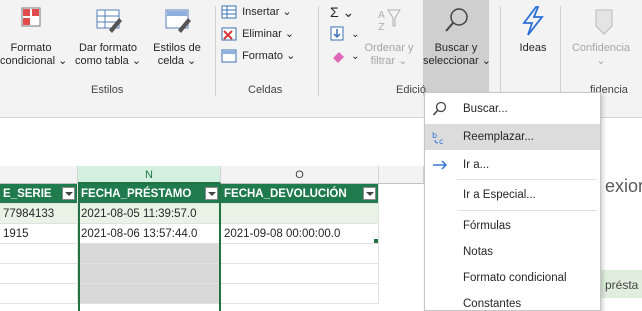  What do you see at coordinates (39, 234) in the screenshot?
I see `table-cell: 1915` at bounding box center [39, 234].